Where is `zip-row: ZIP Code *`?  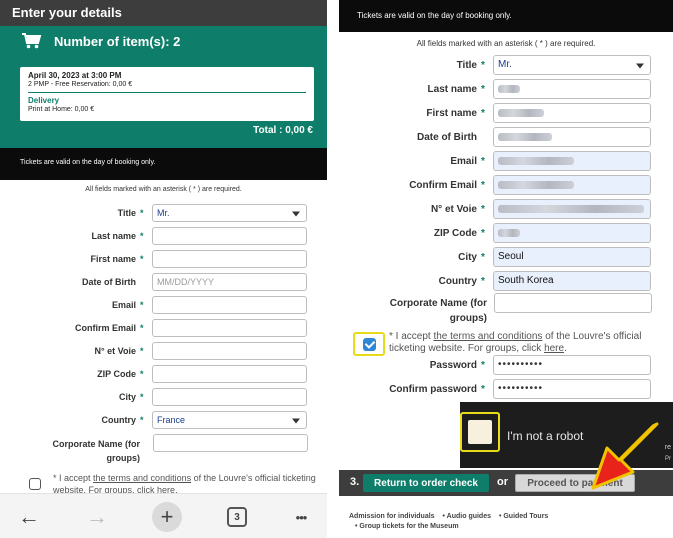
zip-row: ZIP Code * is located at coordinates (495, 233).